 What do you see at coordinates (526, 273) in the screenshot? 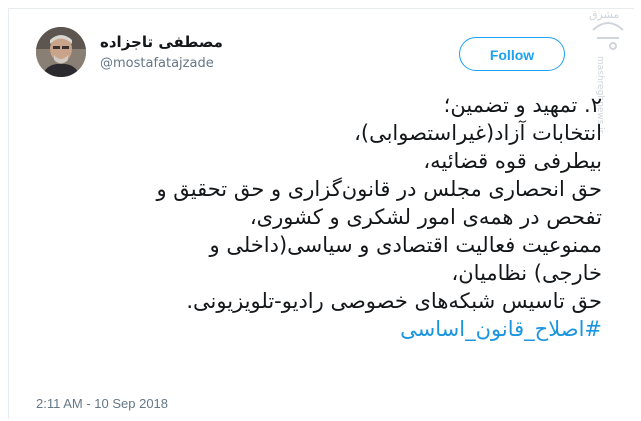
I see `tweet-line: خارجی) نظامیان،` at bounding box center [526, 273].